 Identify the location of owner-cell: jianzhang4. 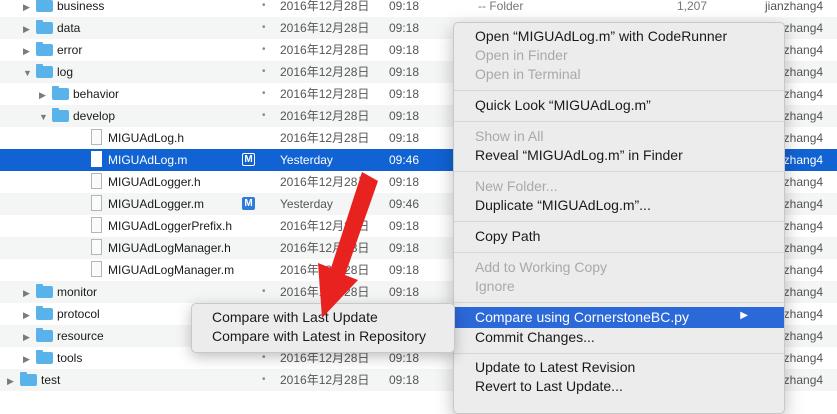
(794, 6).